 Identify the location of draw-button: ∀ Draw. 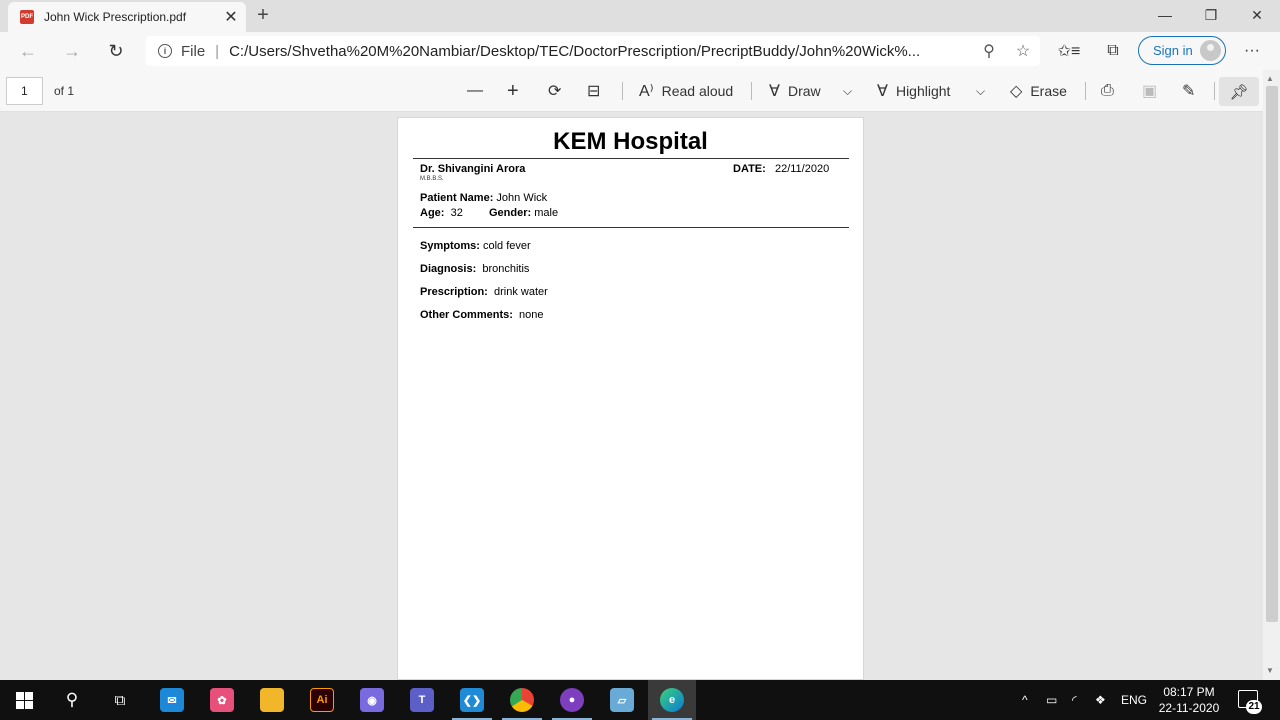
(795, 91).